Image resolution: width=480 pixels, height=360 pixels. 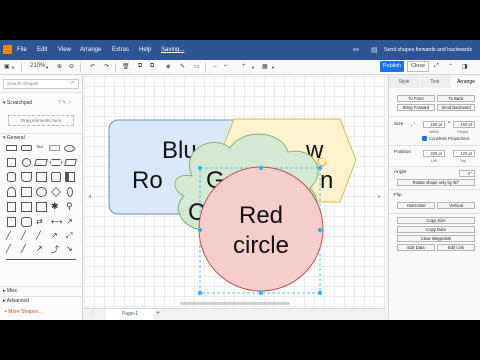 What do you see at coordinates (70, 177) in the screenshot?
I see `process-shape` at bounding box center [70, 177].